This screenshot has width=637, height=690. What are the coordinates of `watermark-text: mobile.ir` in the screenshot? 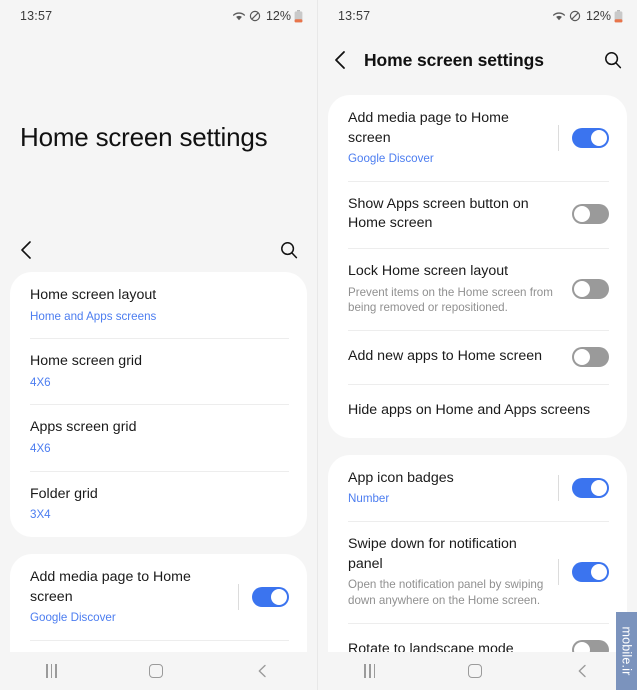 It's located at (626, 651).